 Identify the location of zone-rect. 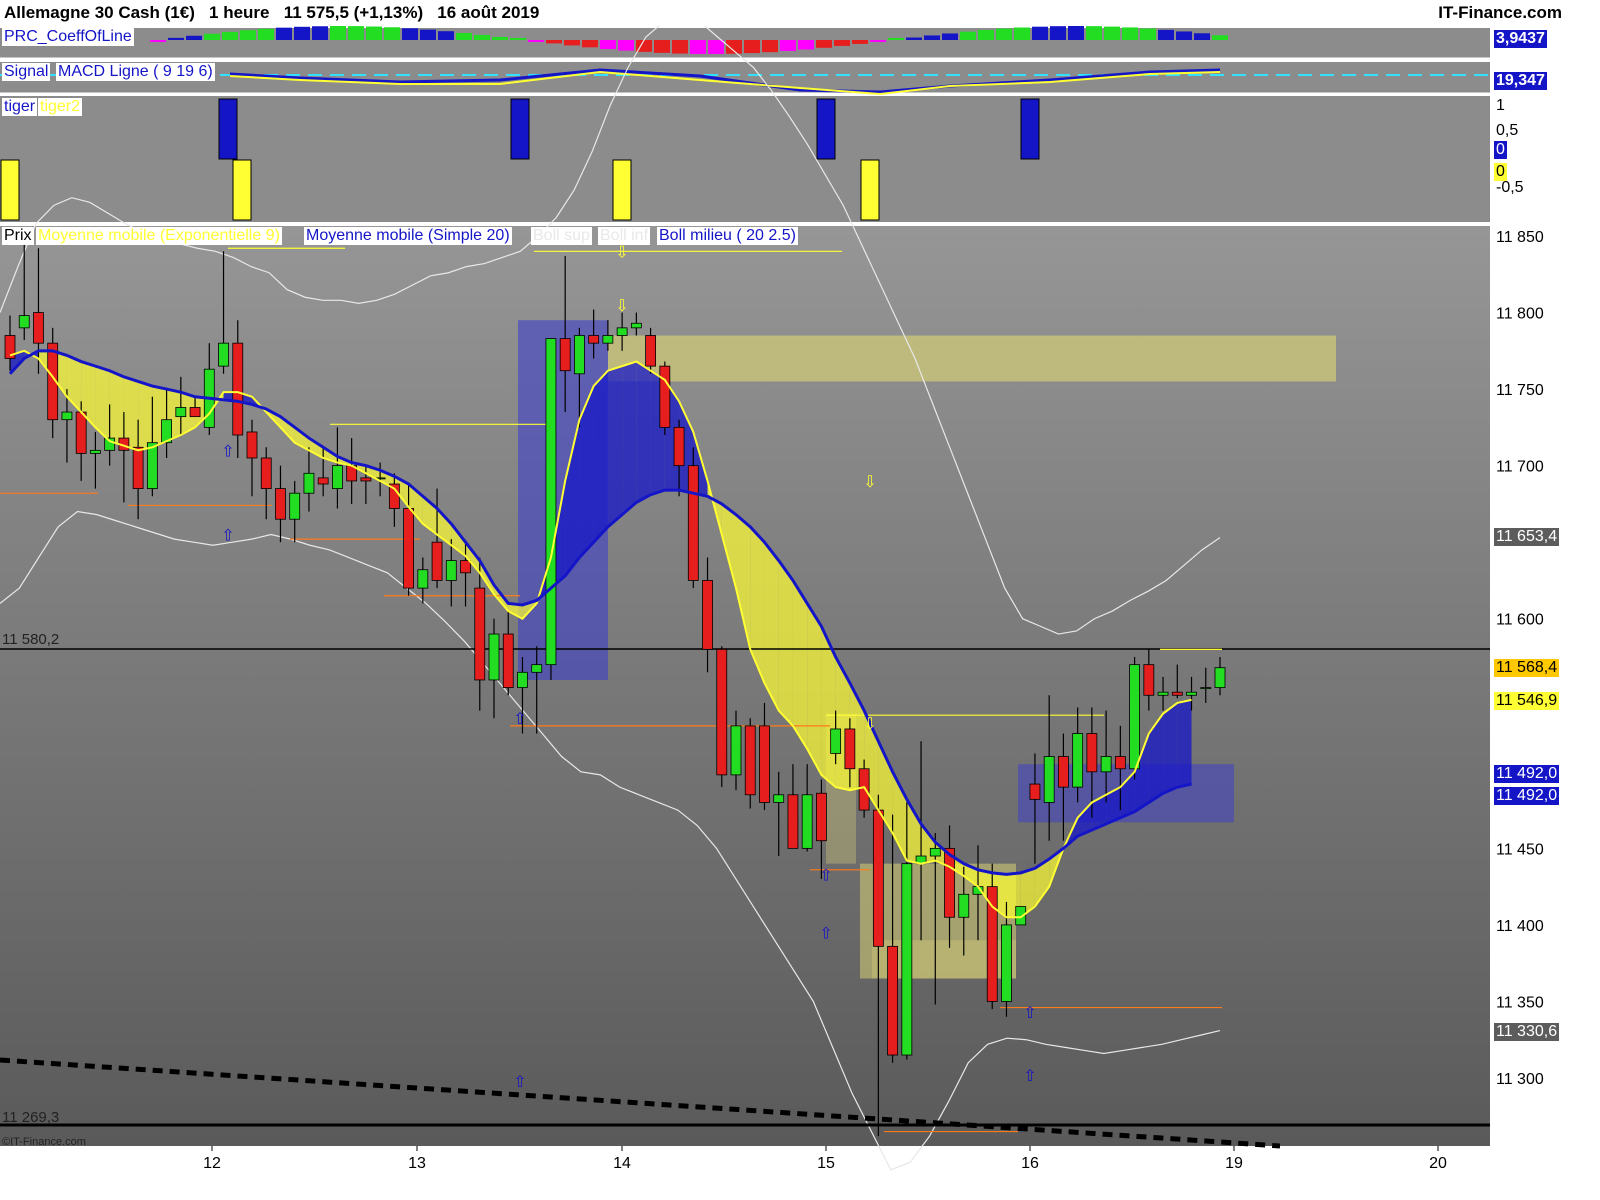
(972, 358).